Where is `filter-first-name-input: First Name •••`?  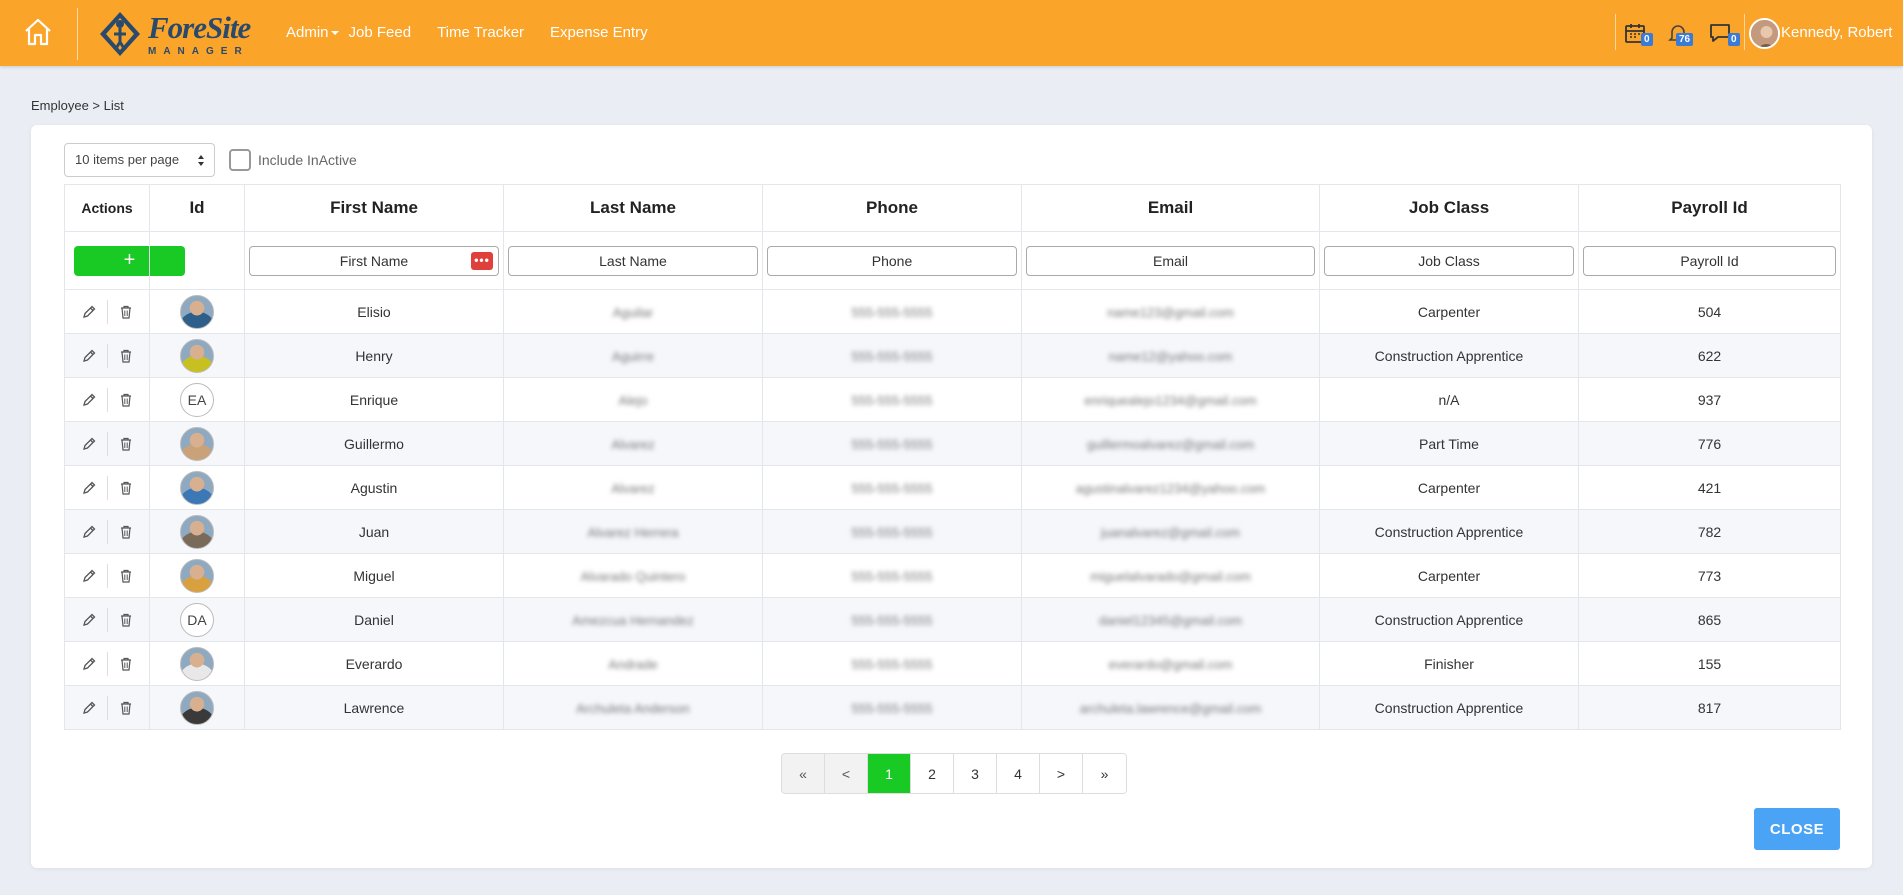
filter-first-name-input: First Name ••• is located at coordinates (374, 260).